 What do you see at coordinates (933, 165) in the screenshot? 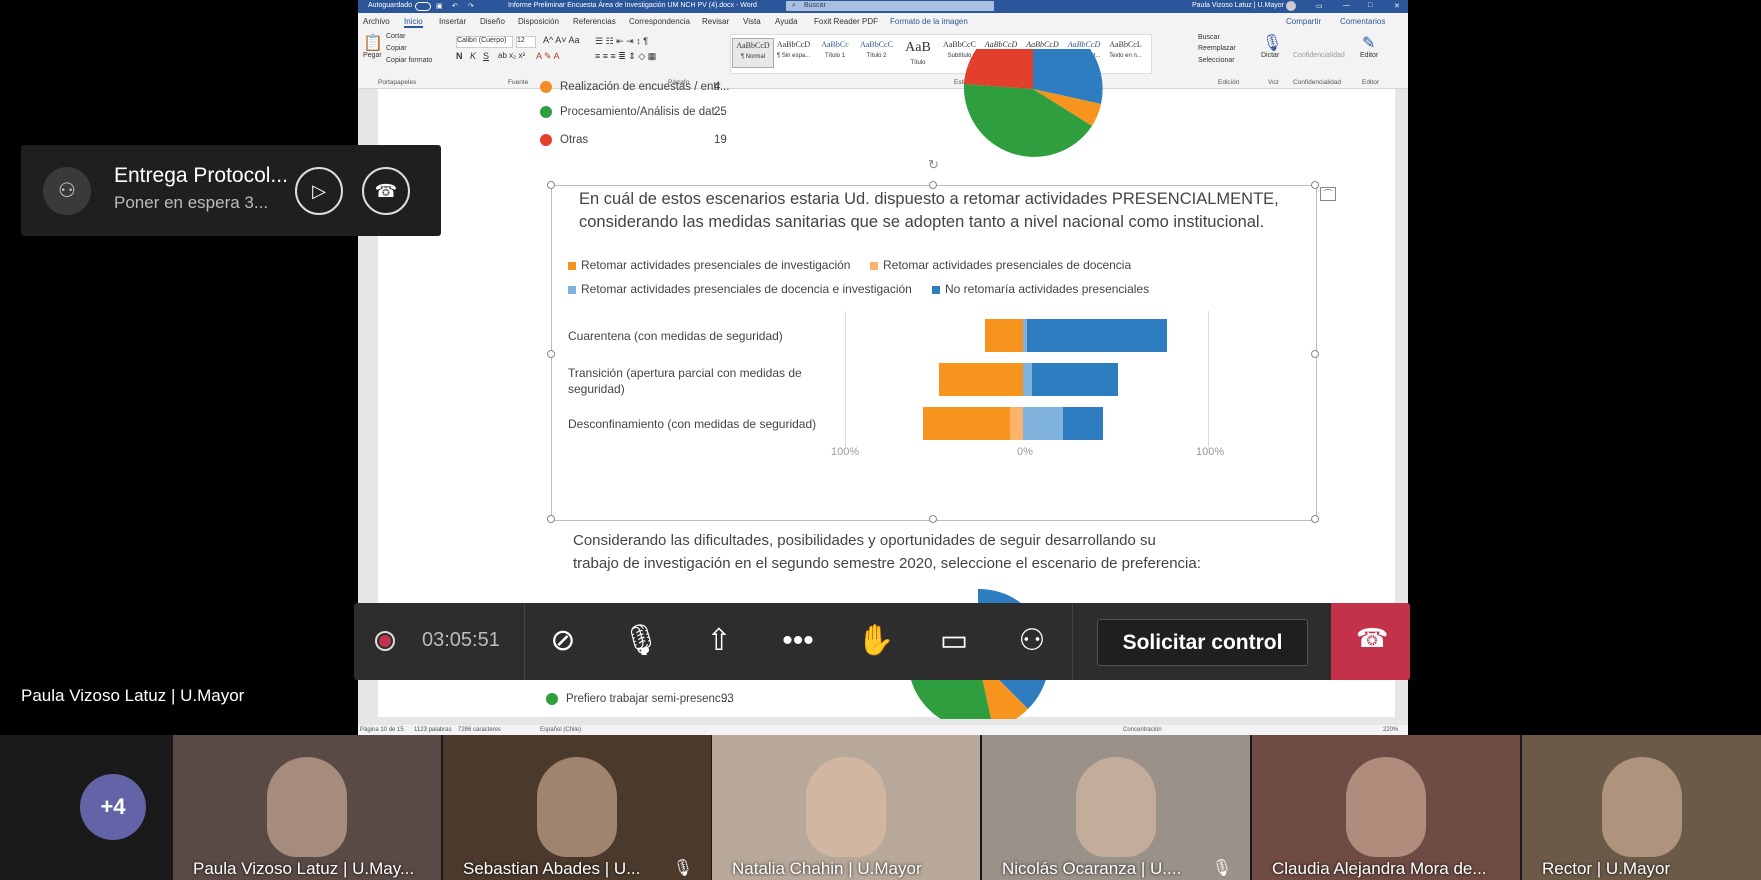
I see `rotate-handle-icon: ↻` at bounding box center [933, 165].